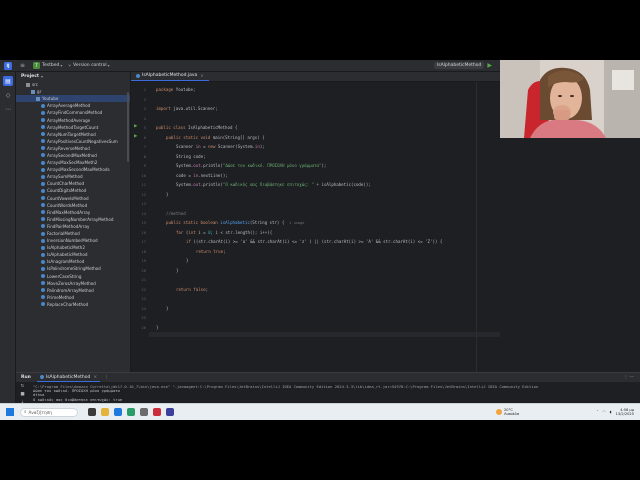 The image size is (640, 480). What do you see at coordinates (73, 155) in the screenshot?
I see `tree-item: ArraySecondMaxMethod` at bounding box center [73, 155].